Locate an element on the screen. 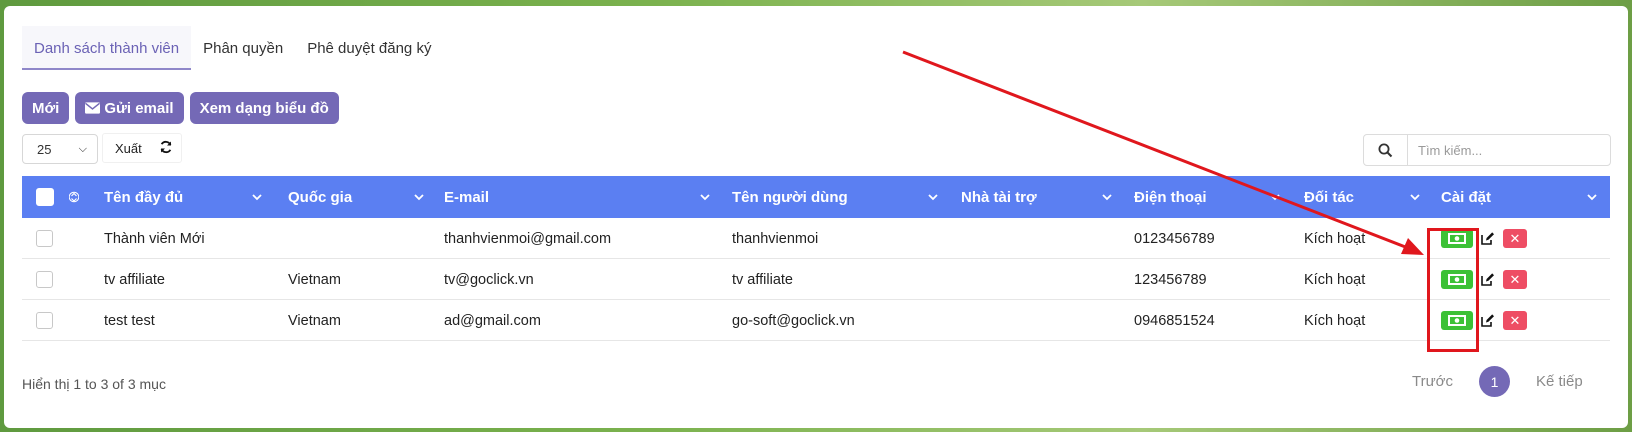 This screenshot has height=432, width=1632. tab-member-list: Danh sách thành viên is located at coordinates (107, 48).